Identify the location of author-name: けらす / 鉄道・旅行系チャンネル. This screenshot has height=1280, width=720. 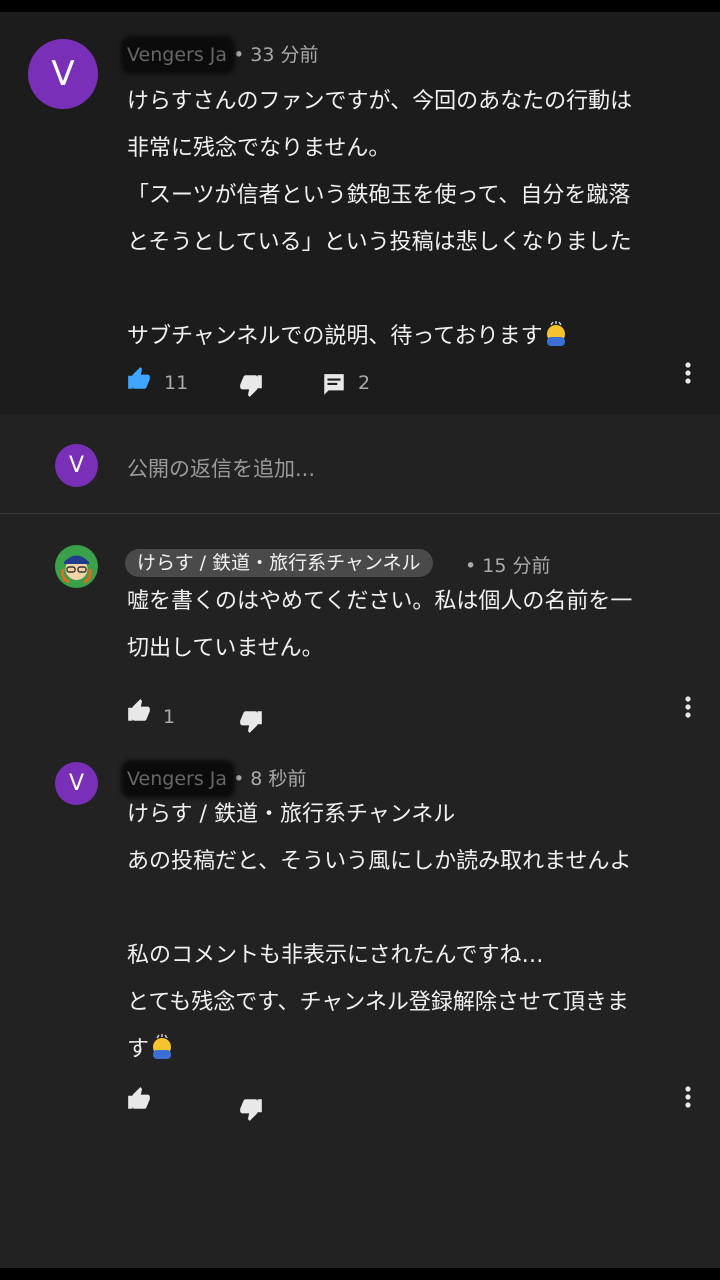
(279, 563).